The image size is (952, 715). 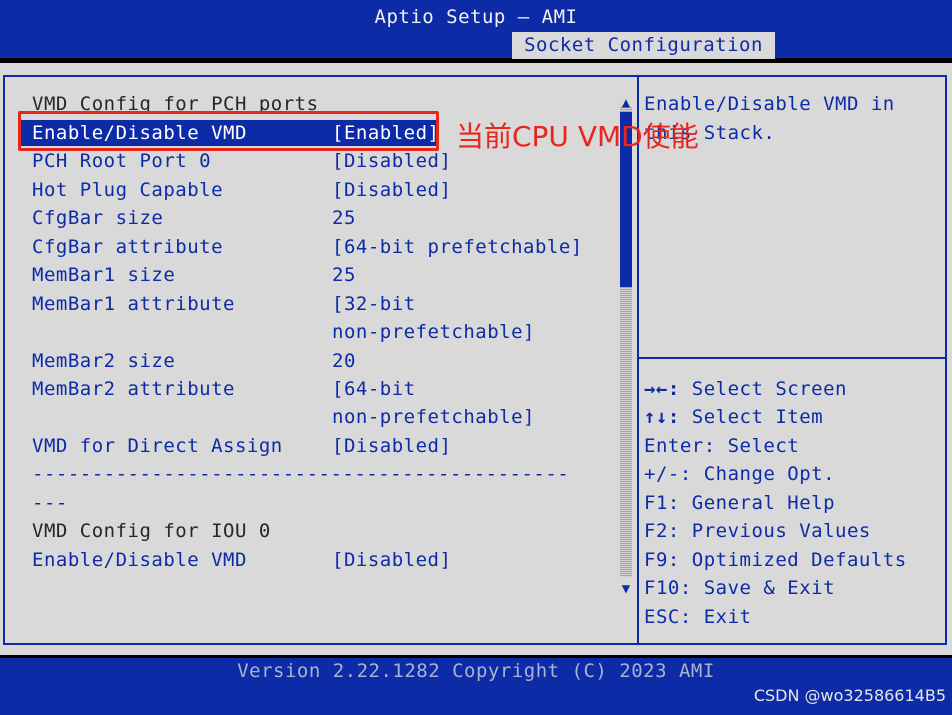 I want to click on key-name: Enter:, so click(x=680, y=446).